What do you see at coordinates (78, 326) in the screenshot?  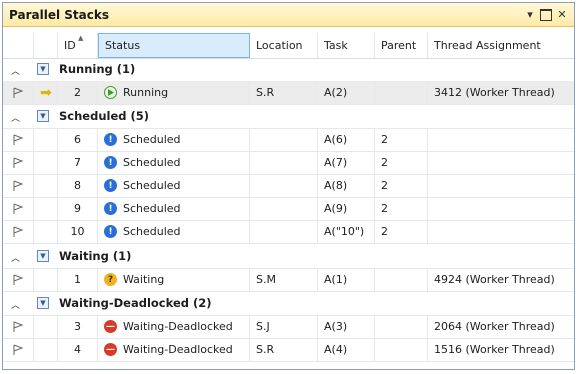 I see `id-cell: 3` at bounding box center [78, 326].